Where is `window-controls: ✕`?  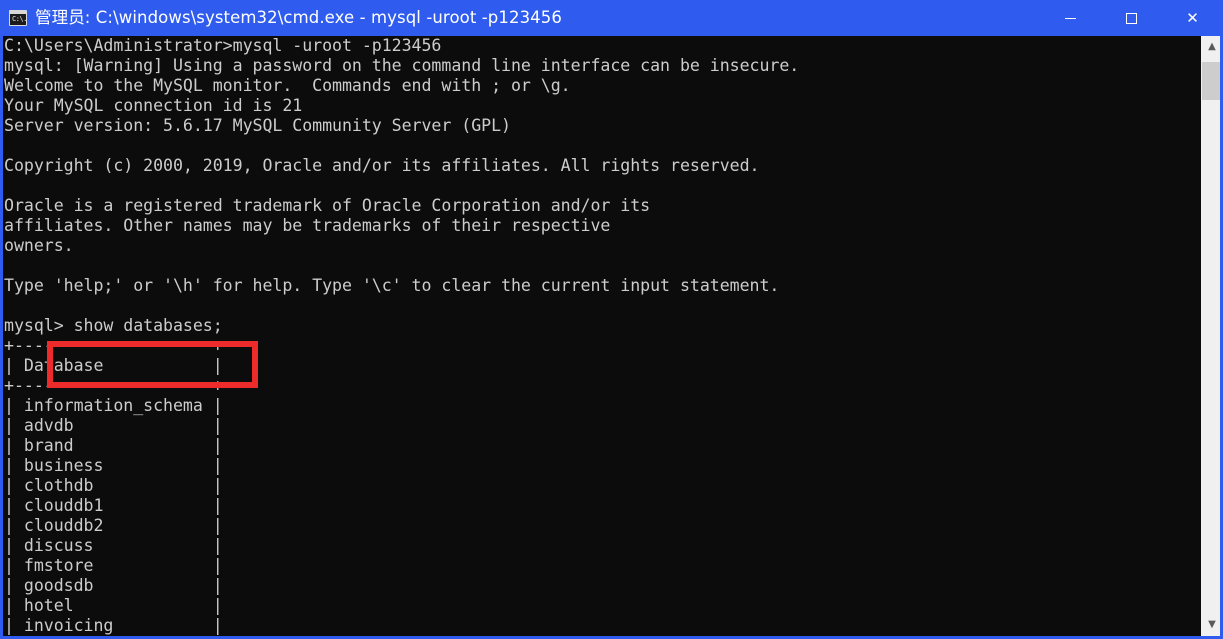
window-controls: ✕ is located at coordinates (1131, 18).